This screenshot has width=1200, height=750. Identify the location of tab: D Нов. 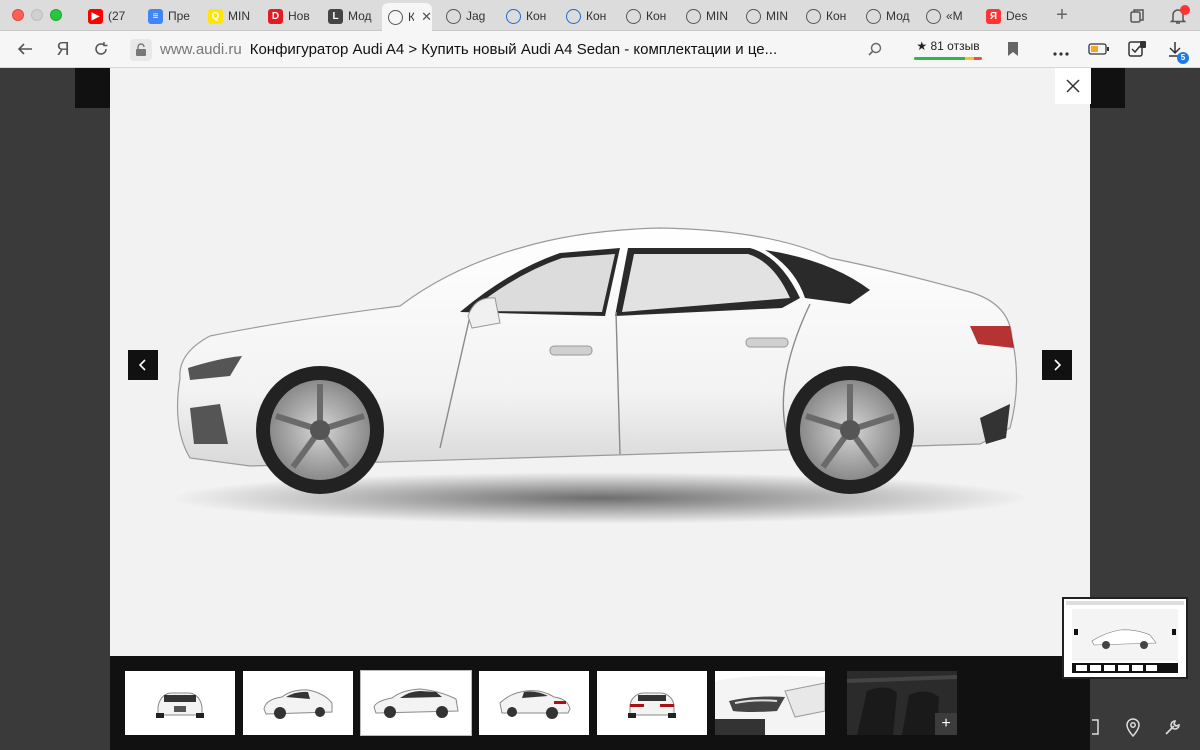
(292, 16).